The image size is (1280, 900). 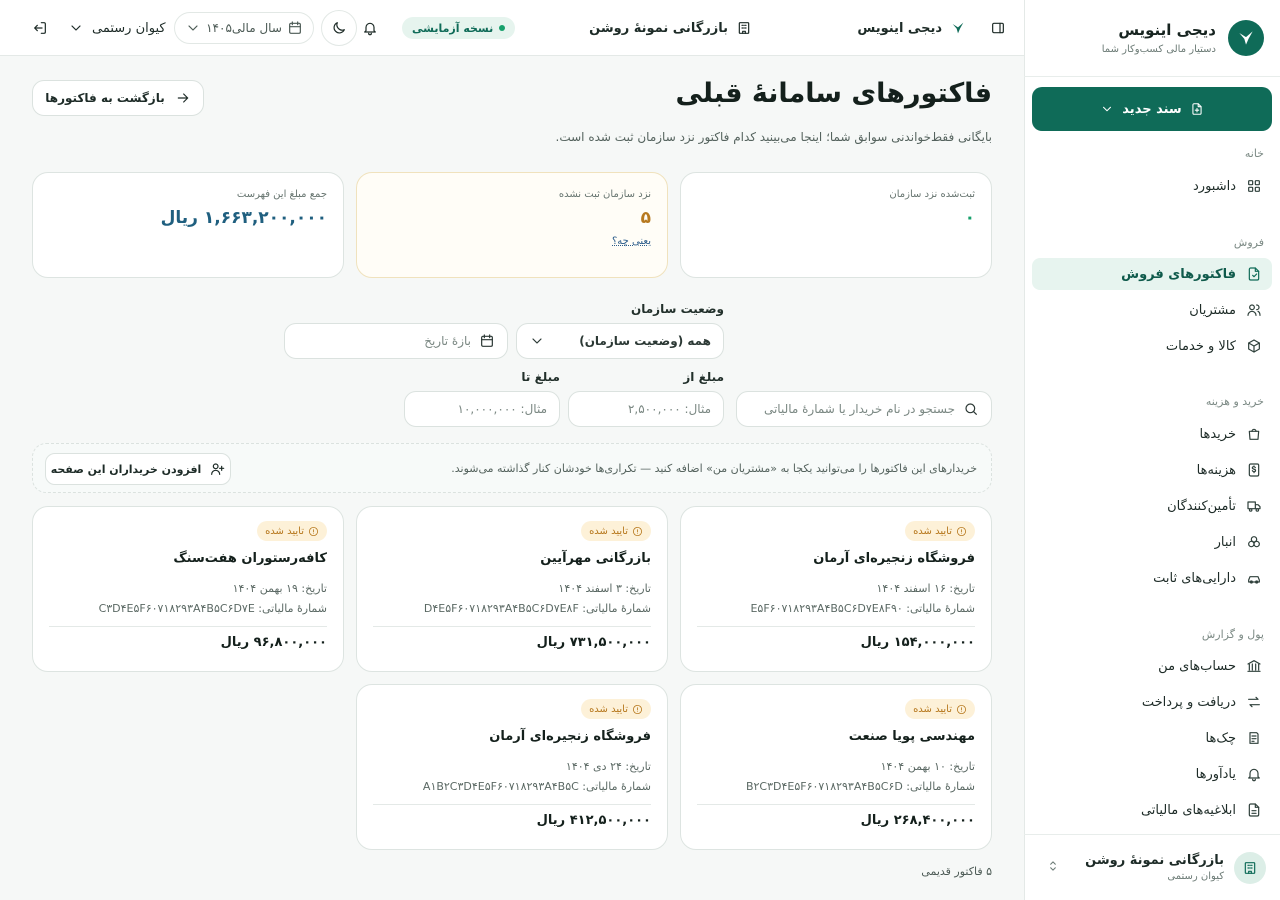 I want to click on sidebar-item-label: خریدها, so click(x=1217, y=434).